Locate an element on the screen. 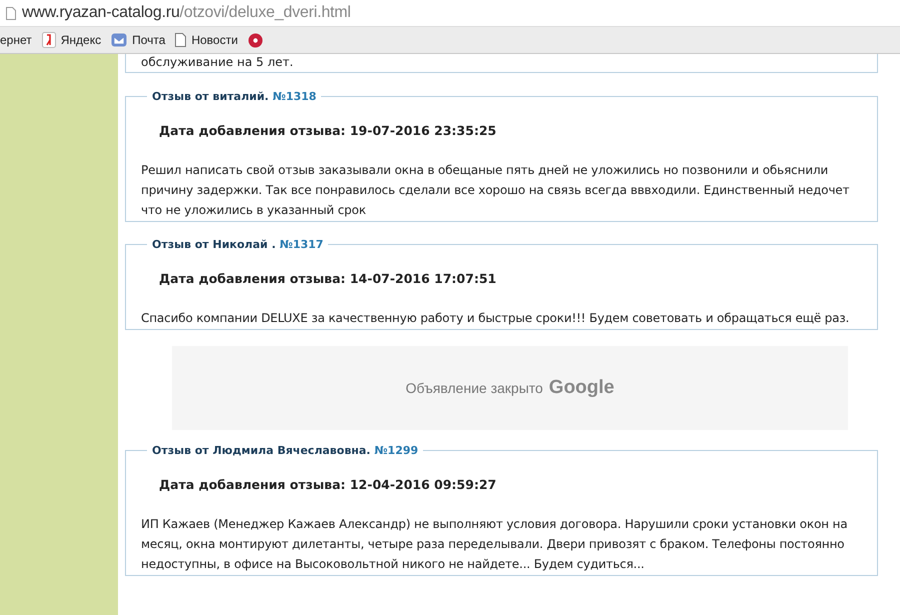  review-author: Отзыв от Николай . №1317 is located at coordinates (237, 244).